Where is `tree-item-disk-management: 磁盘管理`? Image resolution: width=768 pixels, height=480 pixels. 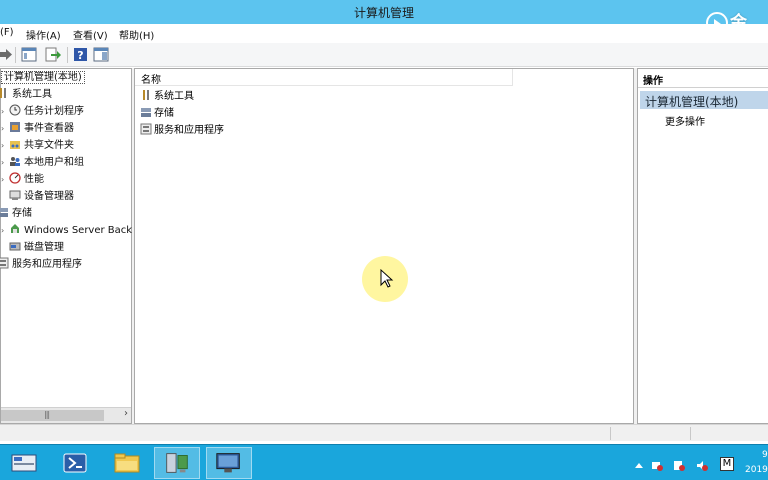 tree-item-disk-management: 磁盘管理 is located at coordinates (36, 248).